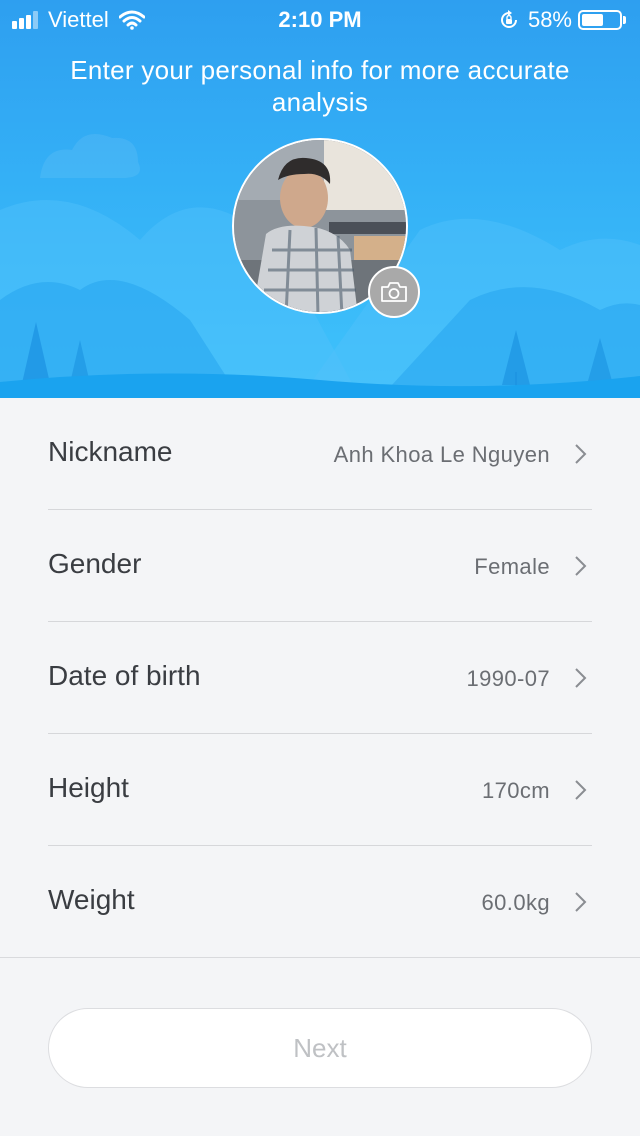 This screenshot has width=640, height=1136. Describe the element at coordinates (88, 787) in the screenshot. I see `height-label: Height` at that location.